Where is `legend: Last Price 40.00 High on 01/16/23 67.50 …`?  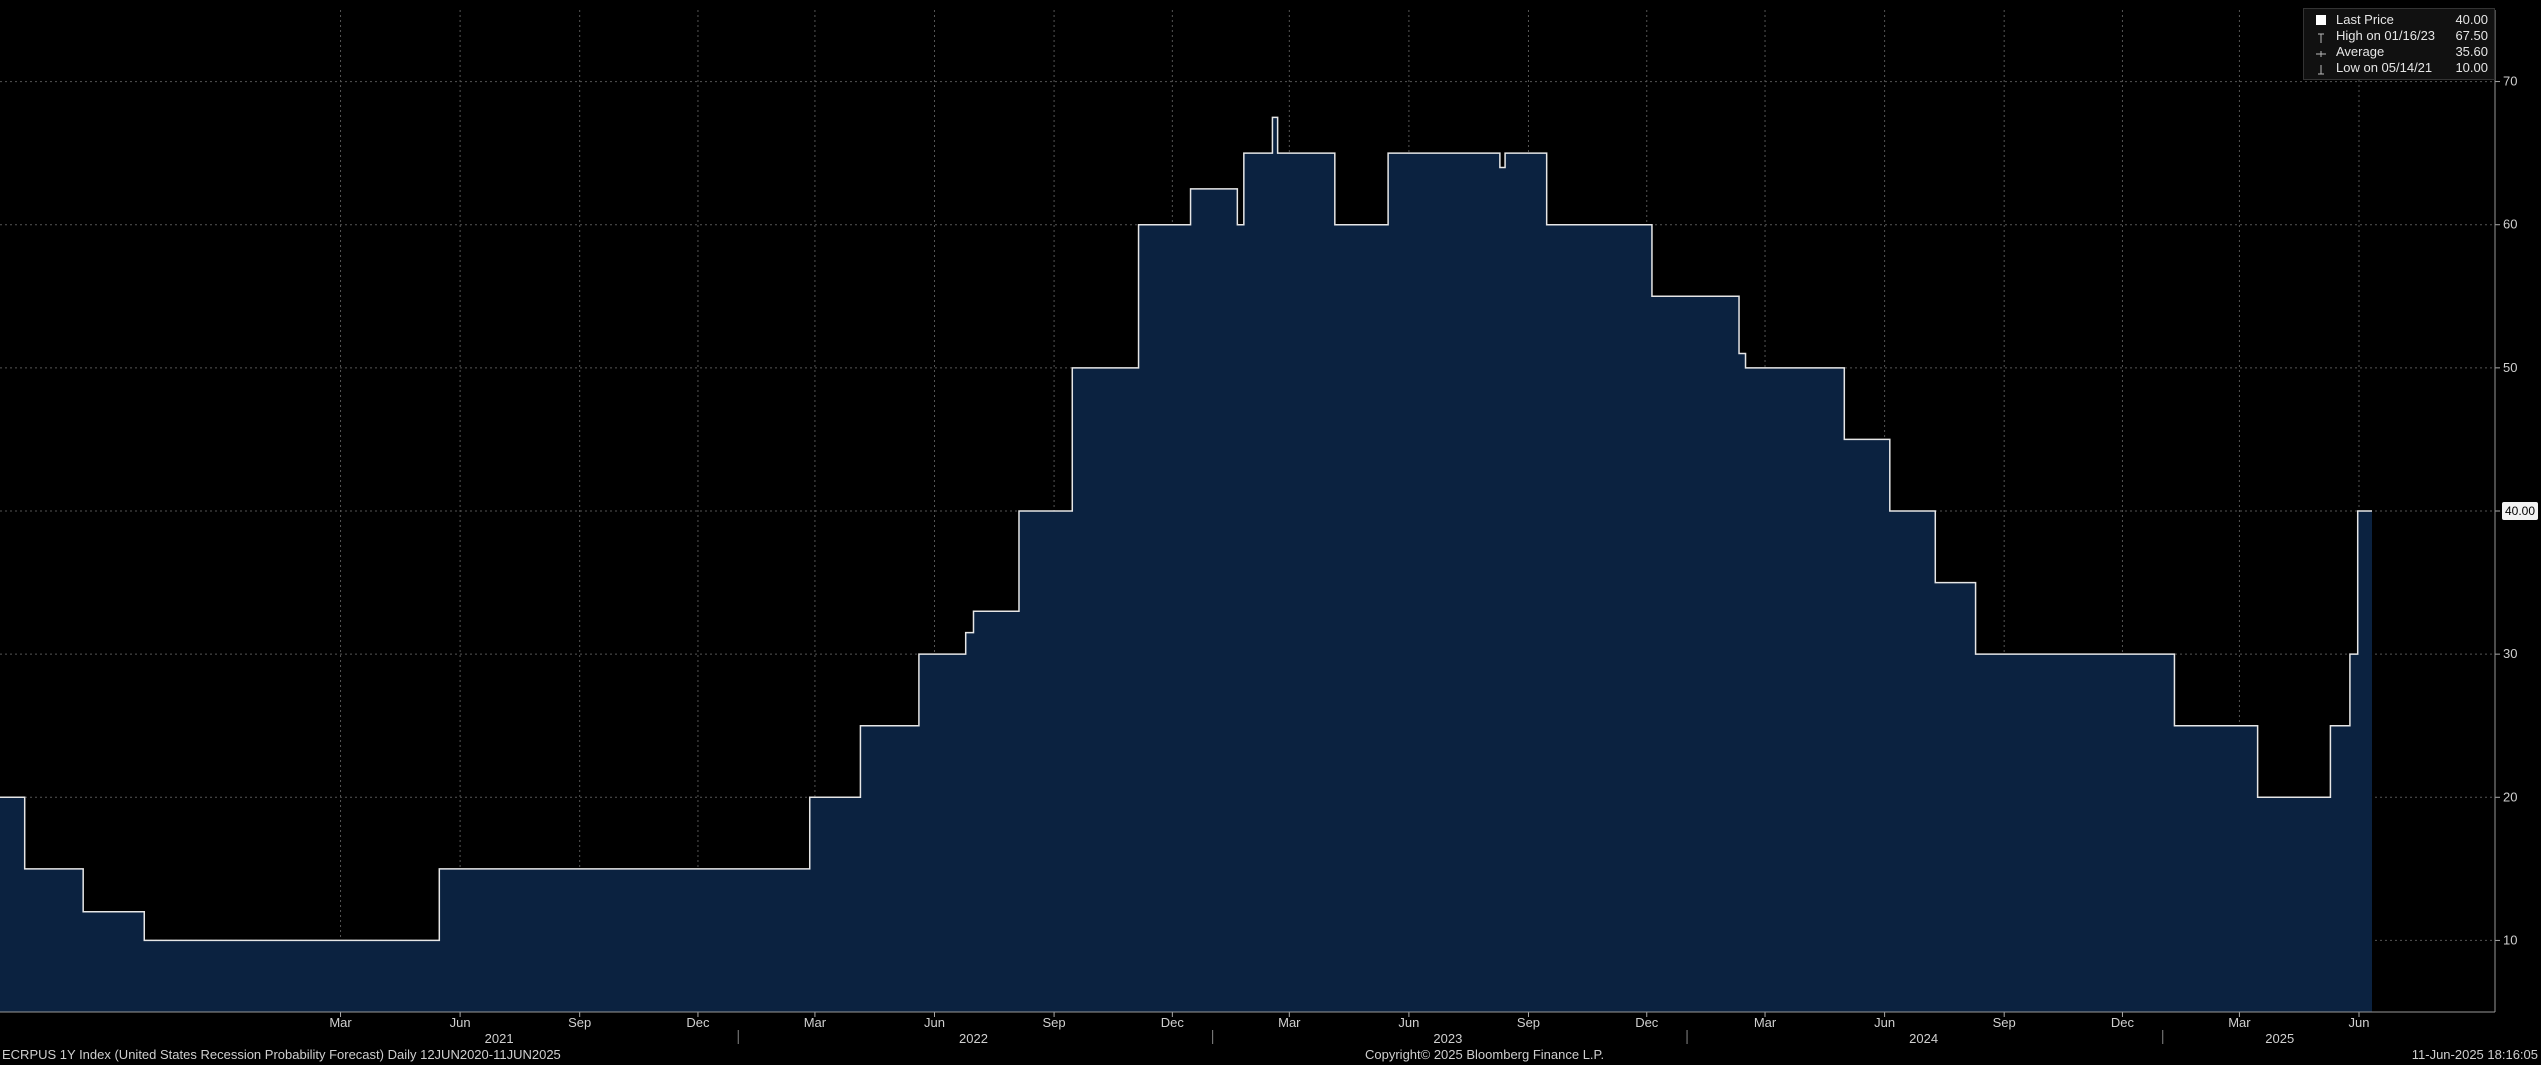
legend: Last Price 40.00 High on 01/16/23 67.50 … is located at coordinates (2399, 44).